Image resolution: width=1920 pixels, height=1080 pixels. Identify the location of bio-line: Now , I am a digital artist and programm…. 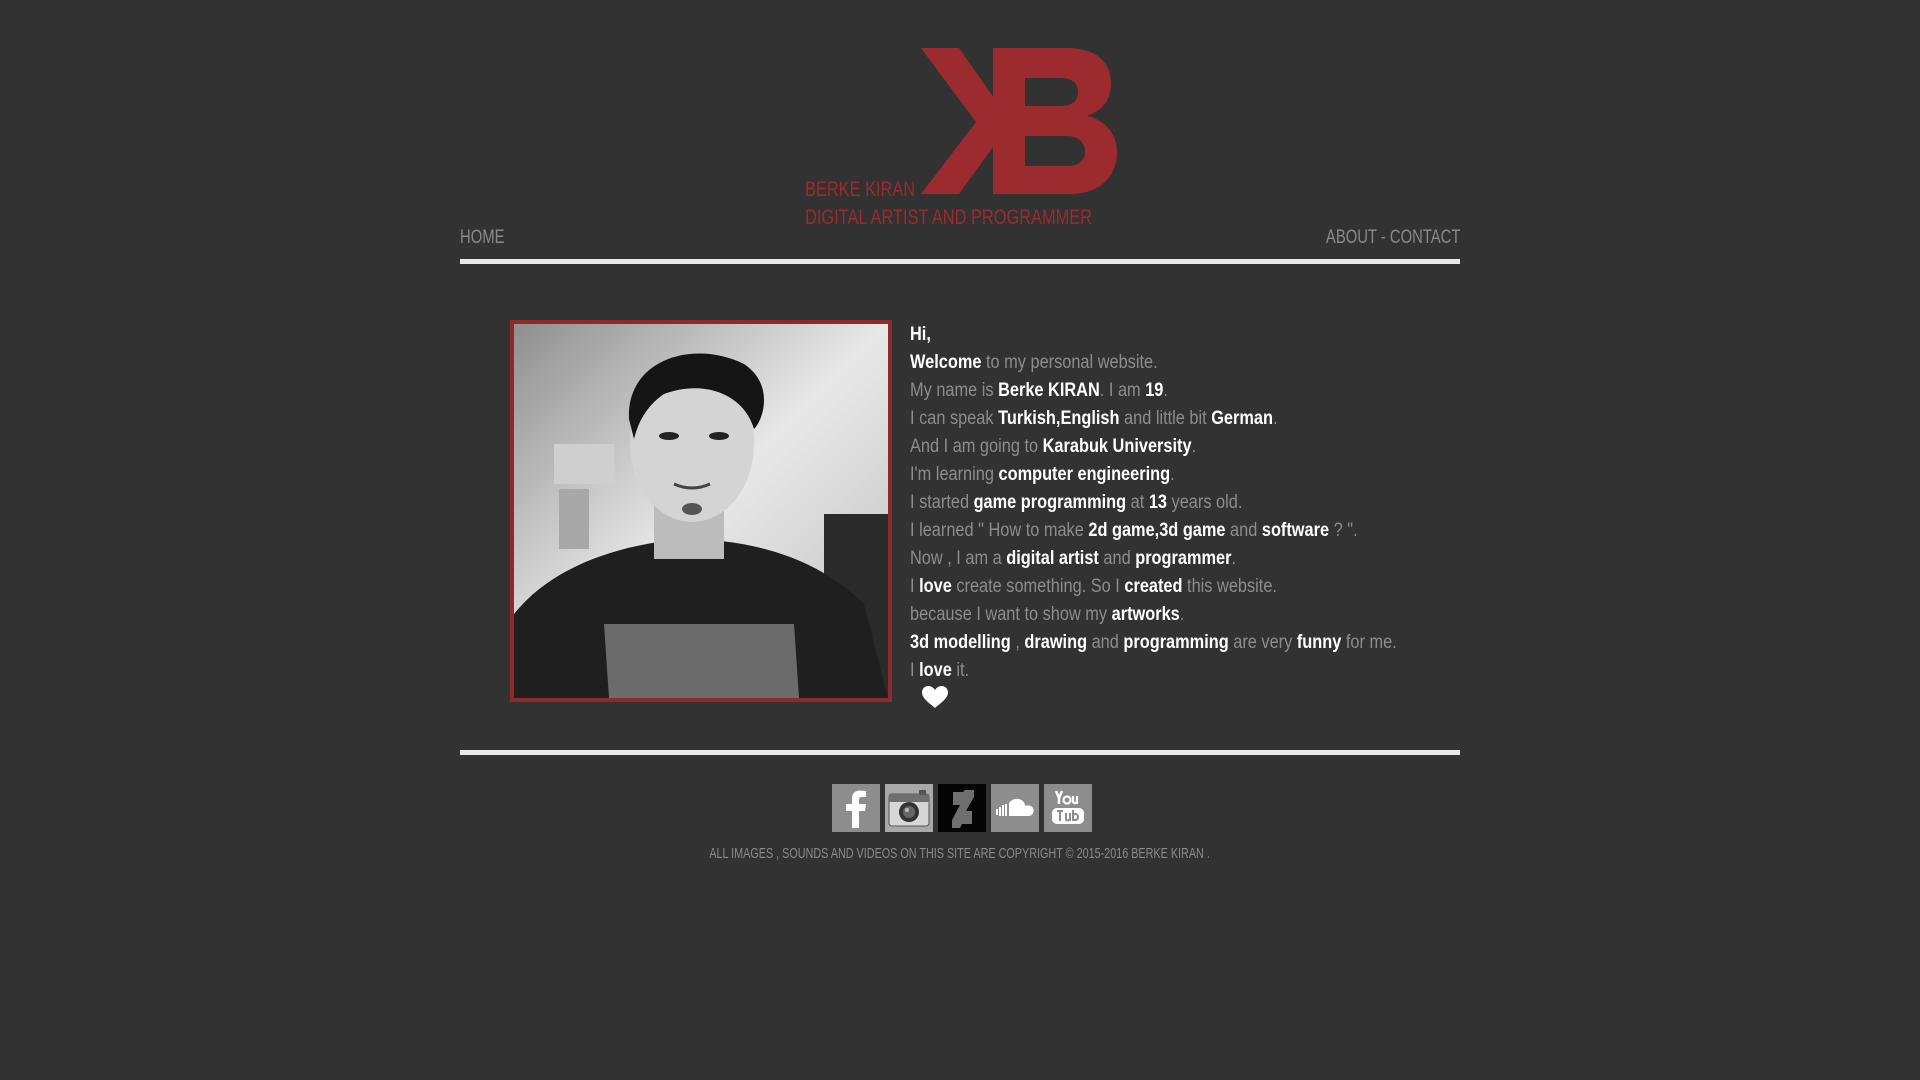
(1073, 558).